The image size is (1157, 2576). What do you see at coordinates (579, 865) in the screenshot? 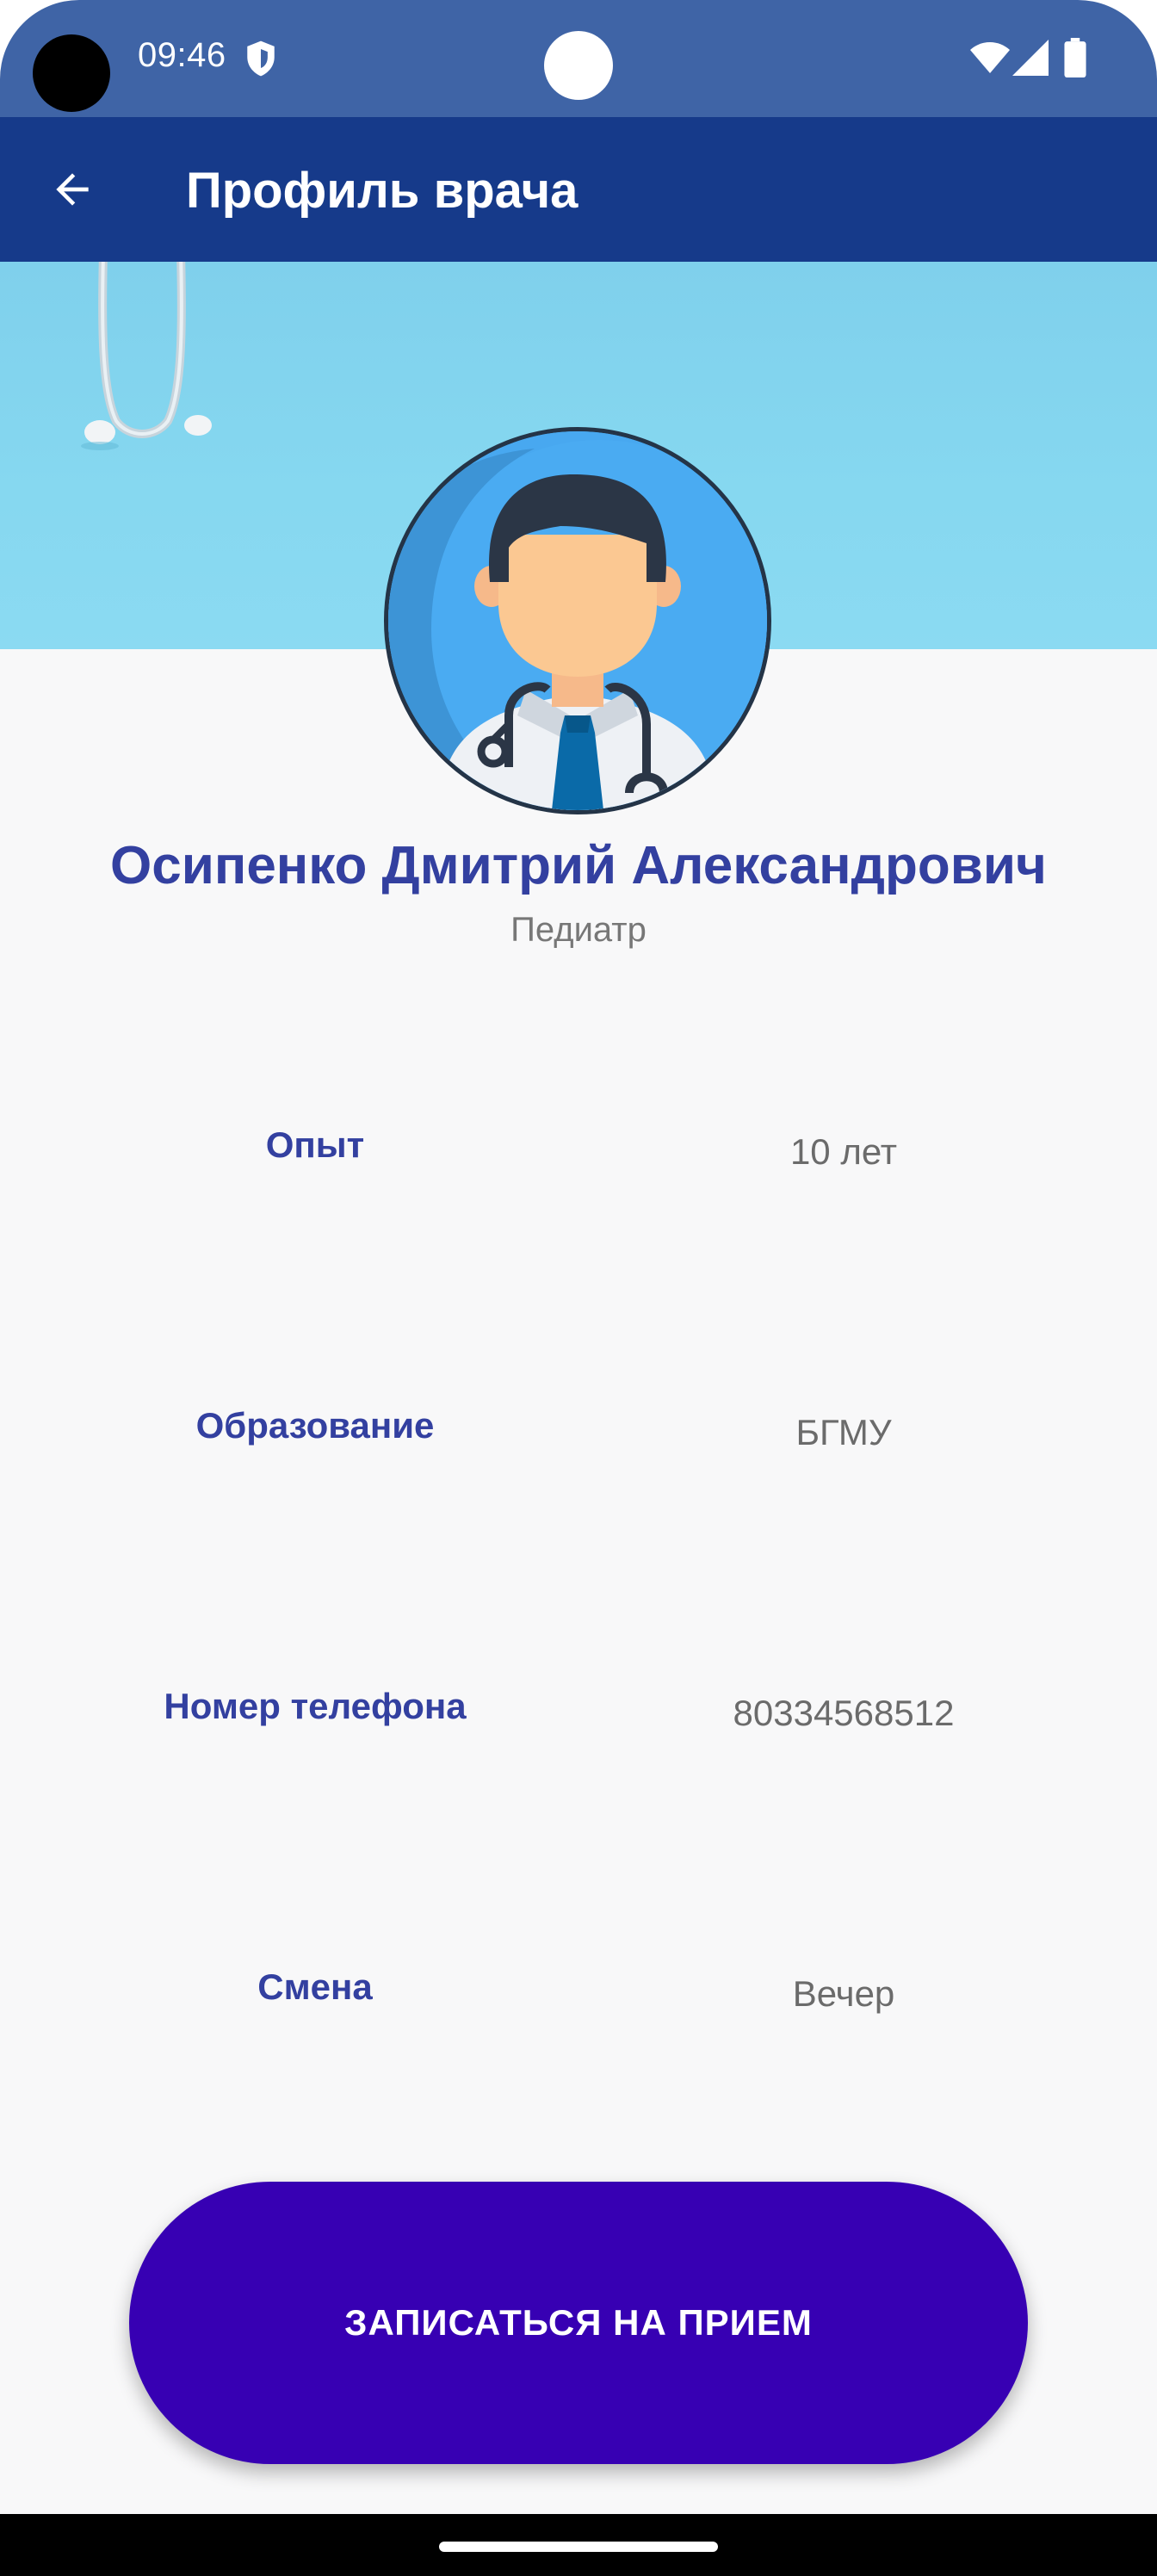
I see `doctor-name: Осипенко Дмитрий Александрович` at bounding box center [579, 865].